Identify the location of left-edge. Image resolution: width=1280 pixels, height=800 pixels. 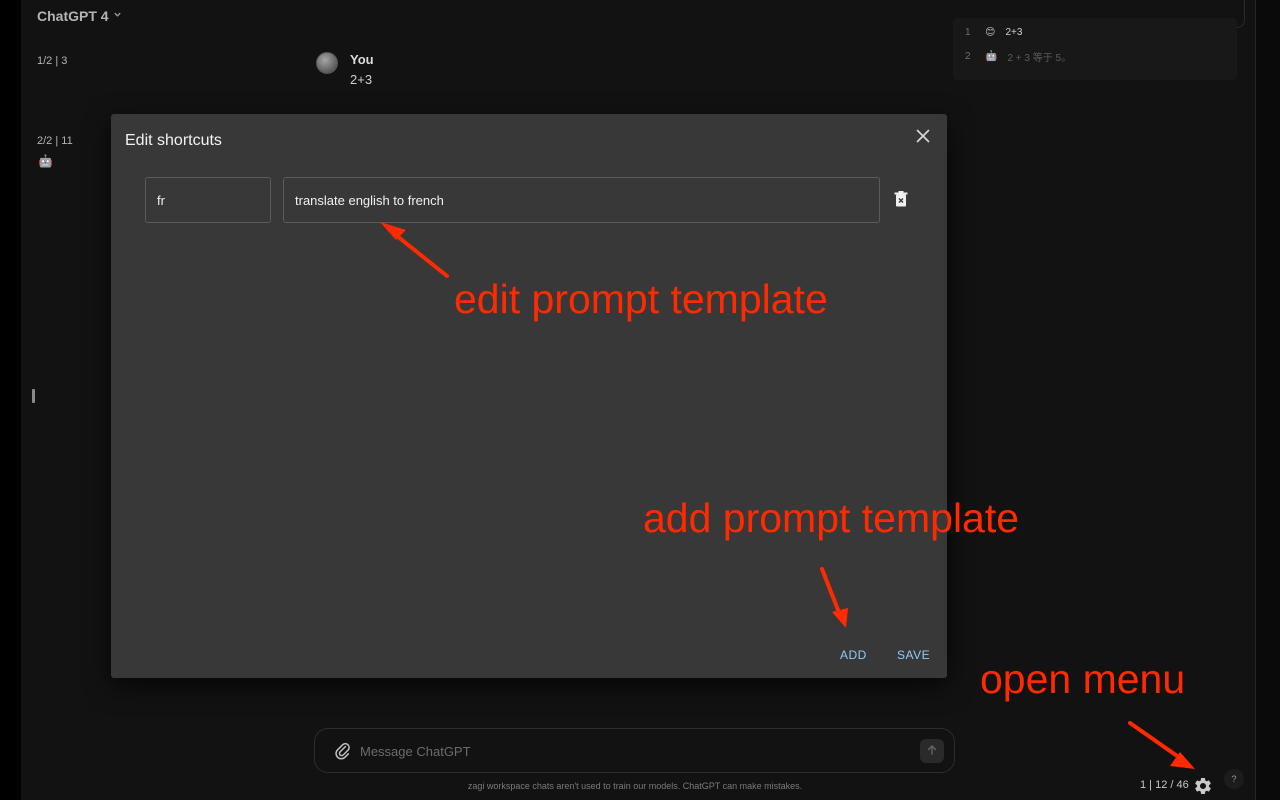
(10, 400).